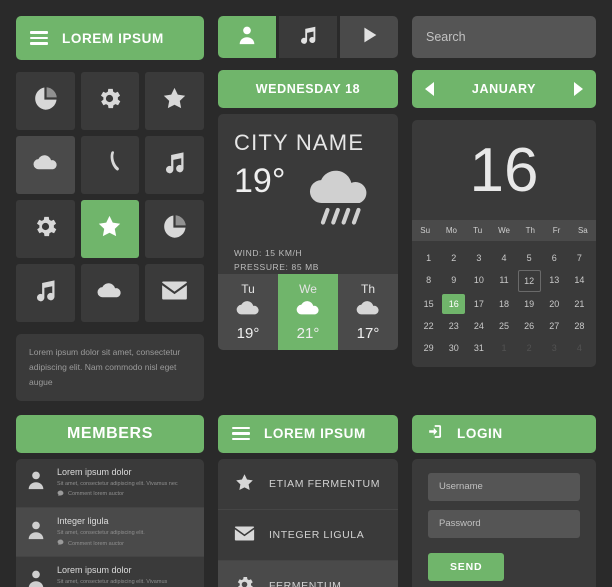 This screenshot has width=612, height=587. What do you see at coordinates (308, 535) in the screenshot?
I see `menu-item-integer-ligula: INTEGER LIGULA` at bounding box center [308, 535].